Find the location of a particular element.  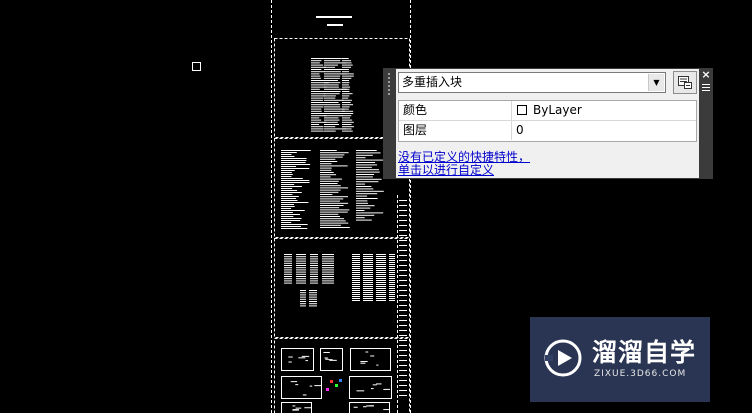

property-grid: 颜色 ByLayer 图层 0 is located at coordinates (547, 121).